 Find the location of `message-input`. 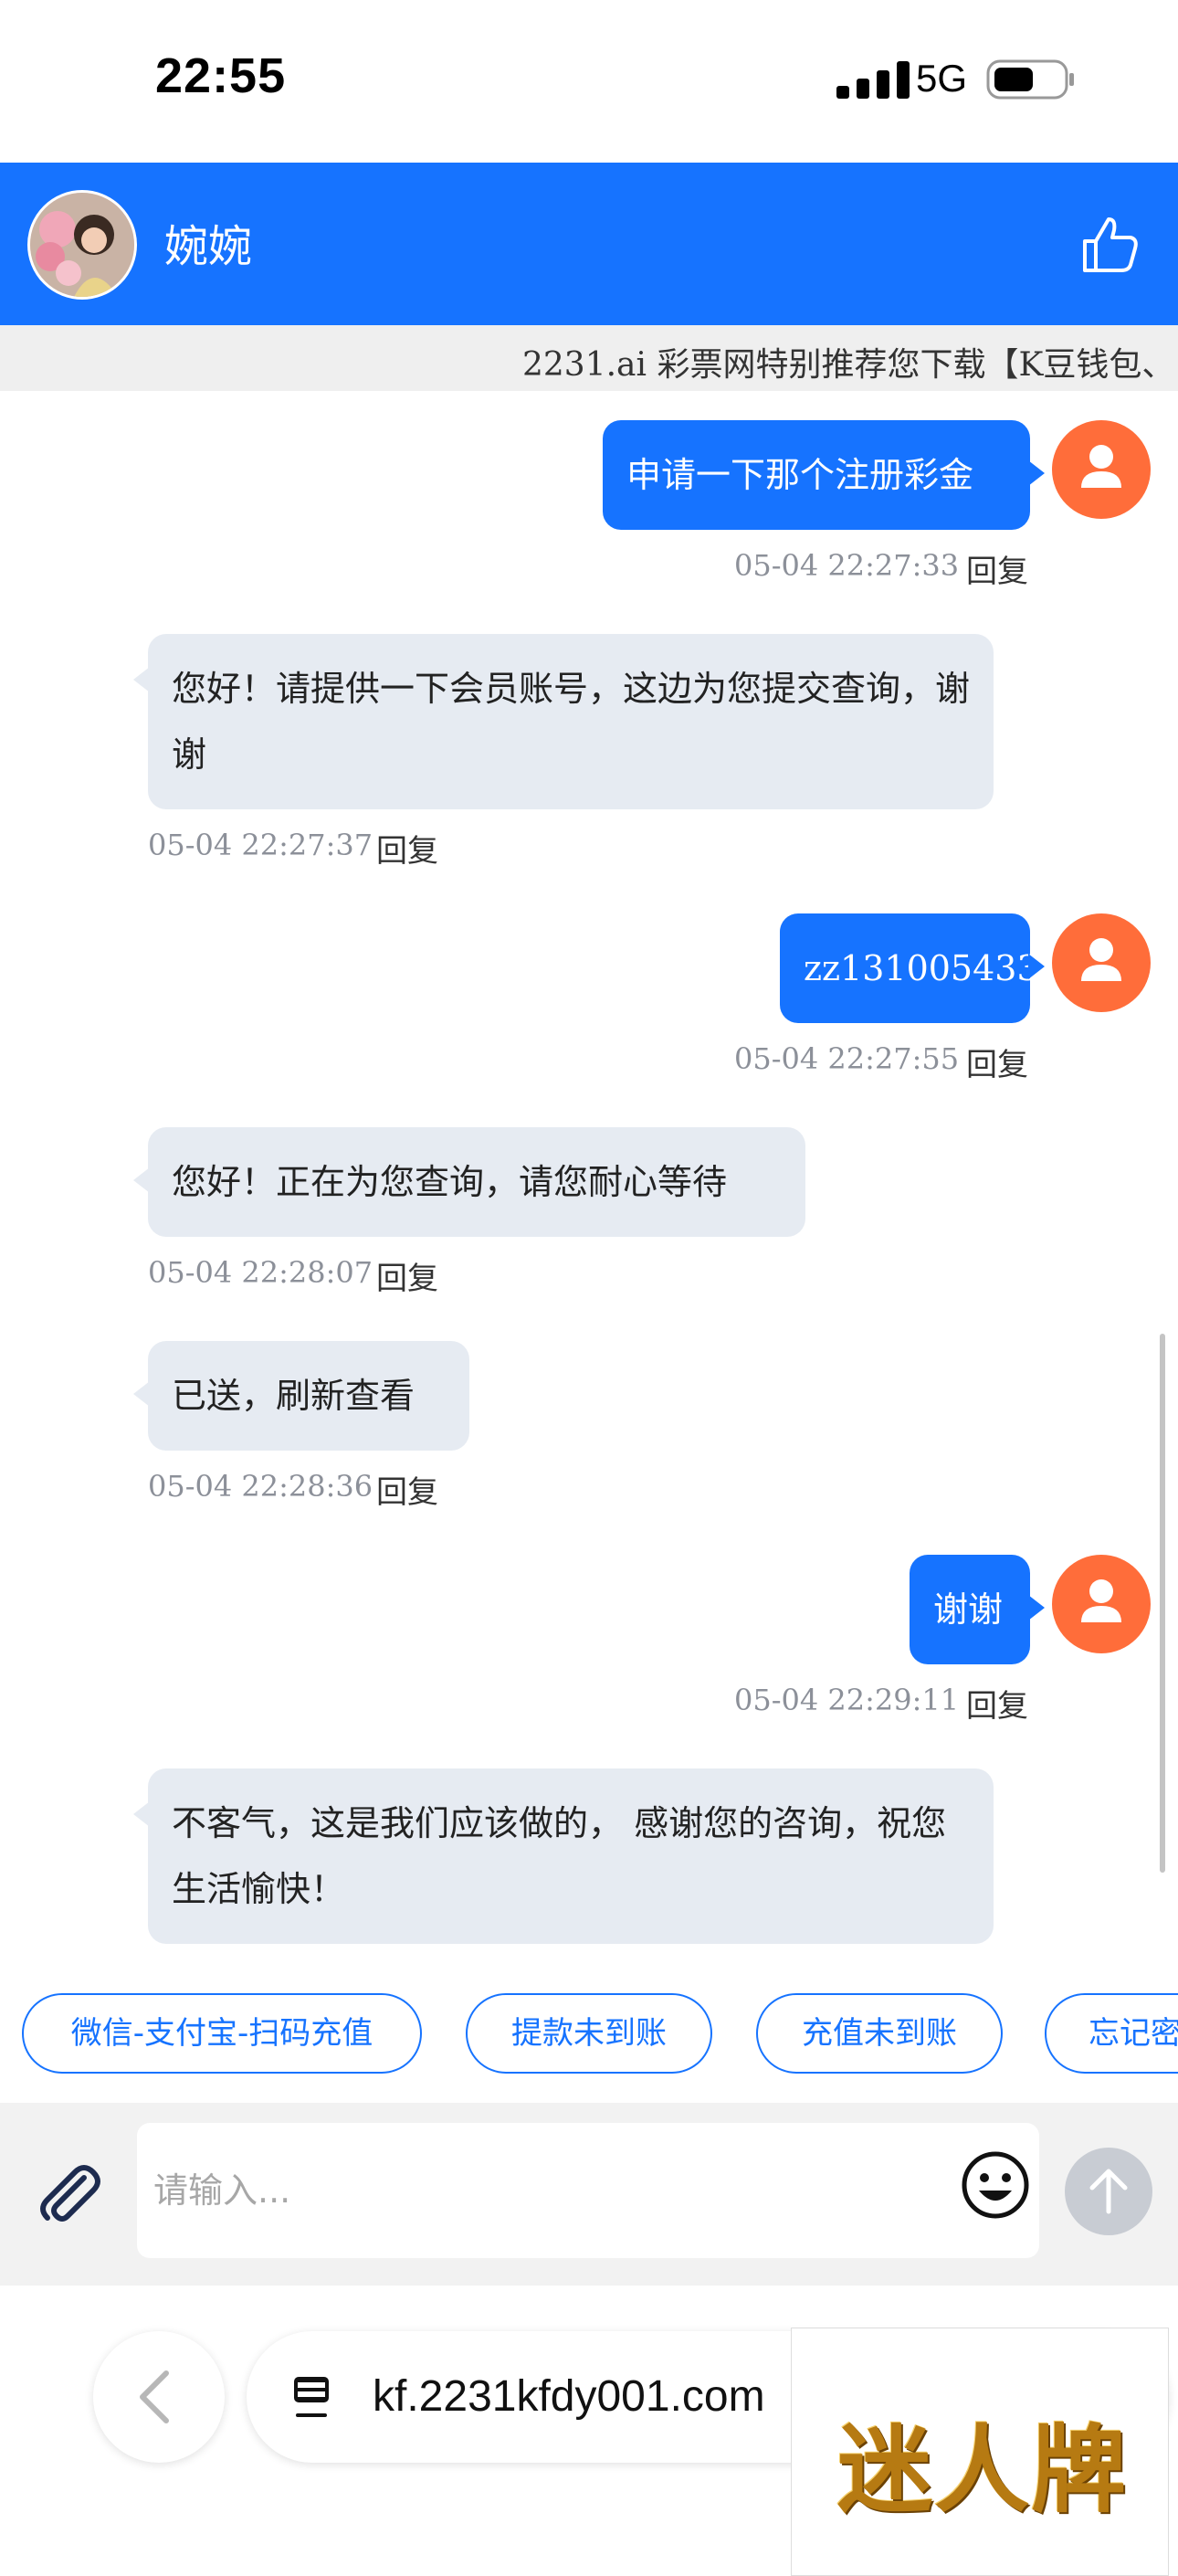

message-input is located at coordinates (588, 2190).